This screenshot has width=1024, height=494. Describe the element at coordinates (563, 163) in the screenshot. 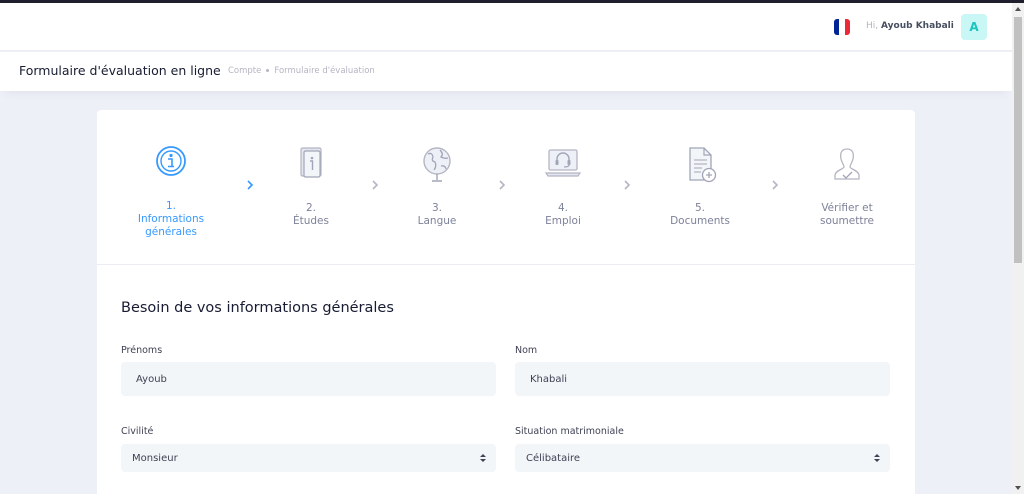

I see `laptop-headset-icon` at that location.